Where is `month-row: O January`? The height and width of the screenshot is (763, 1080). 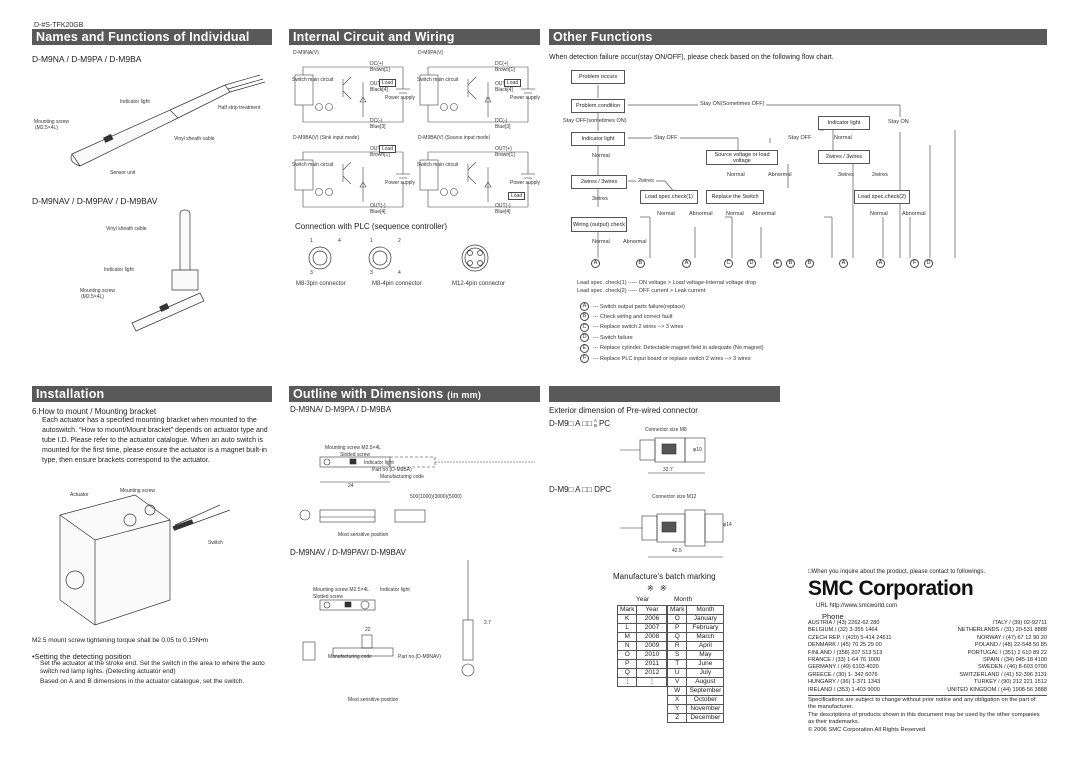
month-row: O January is located at coordinates (695, 619).